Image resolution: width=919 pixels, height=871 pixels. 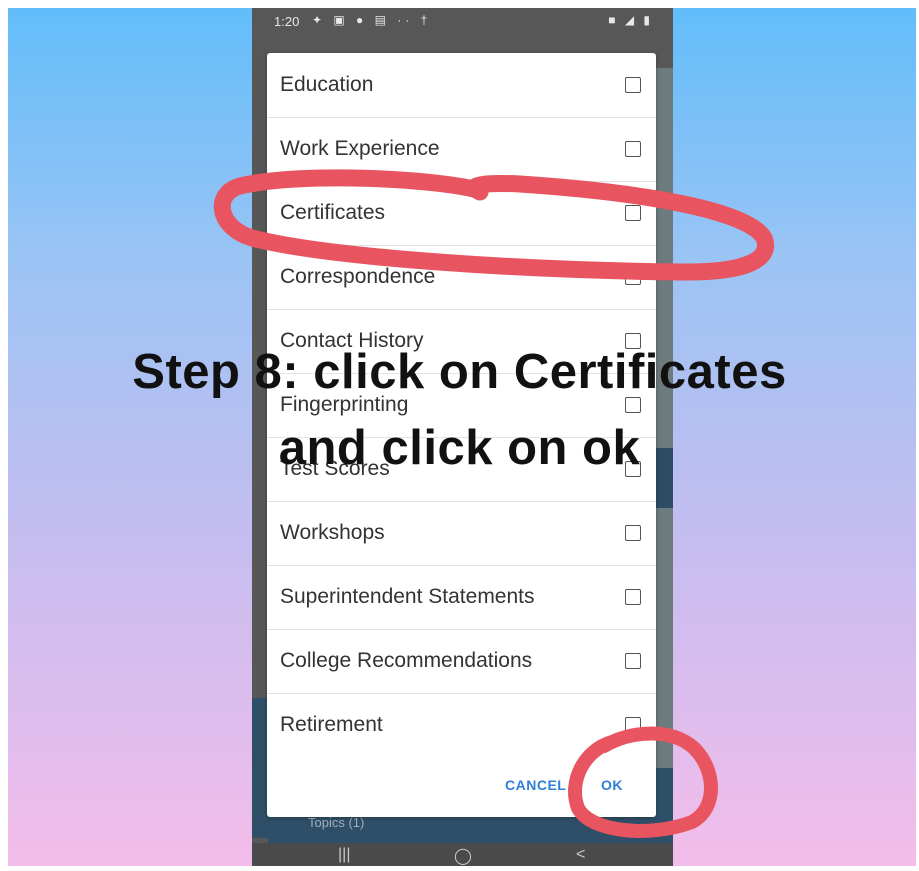 What do you see at coordinates (459, 448) in the screenshot?
I see `instruction-line-2: and click on ok` at bounding box center [459, 448].